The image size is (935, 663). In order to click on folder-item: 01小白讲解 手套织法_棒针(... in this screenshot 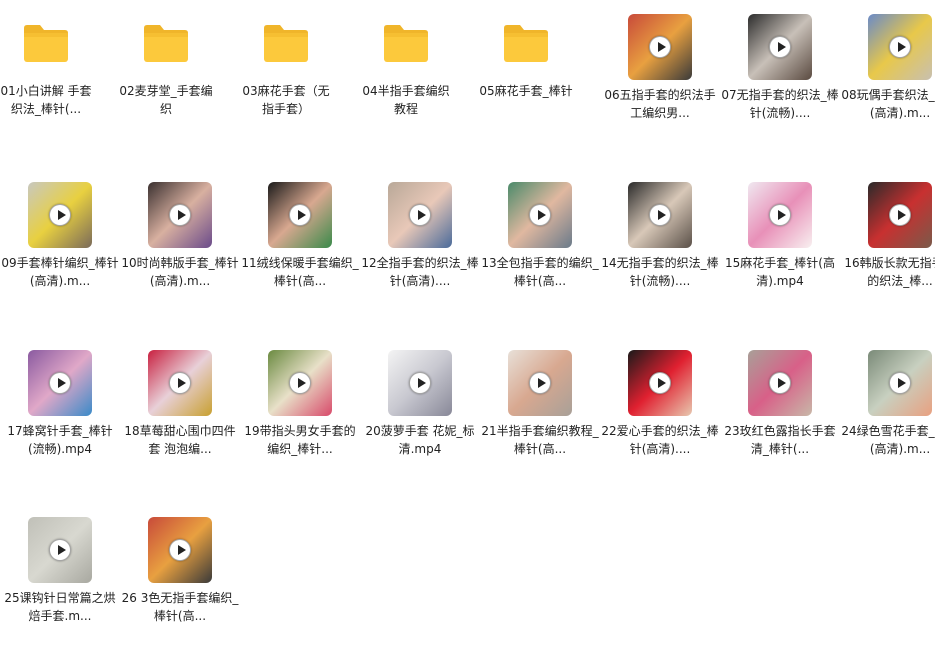, I will do `click(60, 80)`.